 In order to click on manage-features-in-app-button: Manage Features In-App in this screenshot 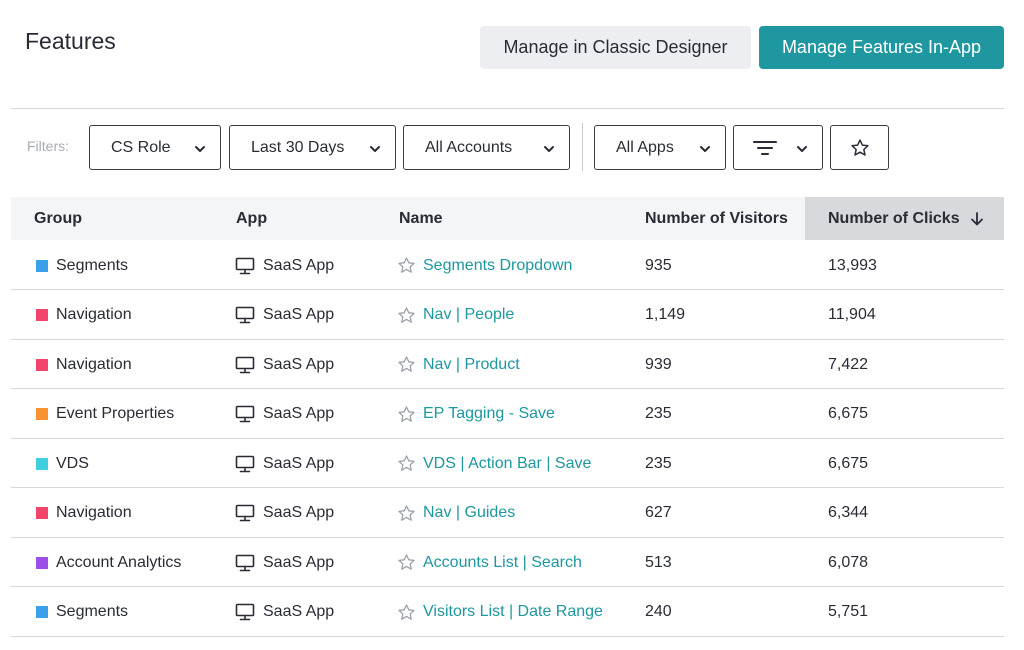, I will do `click(881, 47)`.